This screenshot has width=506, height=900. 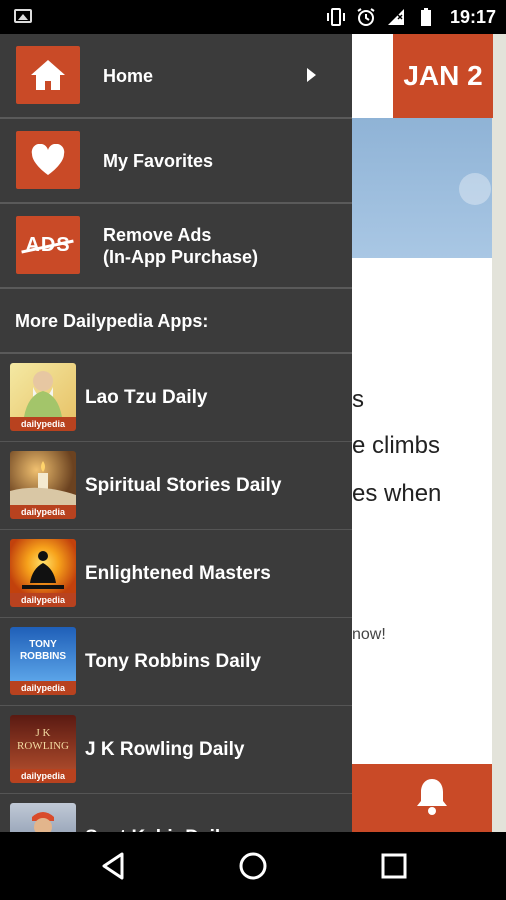 I want to click on home-icon, so click(x=48, y=75).